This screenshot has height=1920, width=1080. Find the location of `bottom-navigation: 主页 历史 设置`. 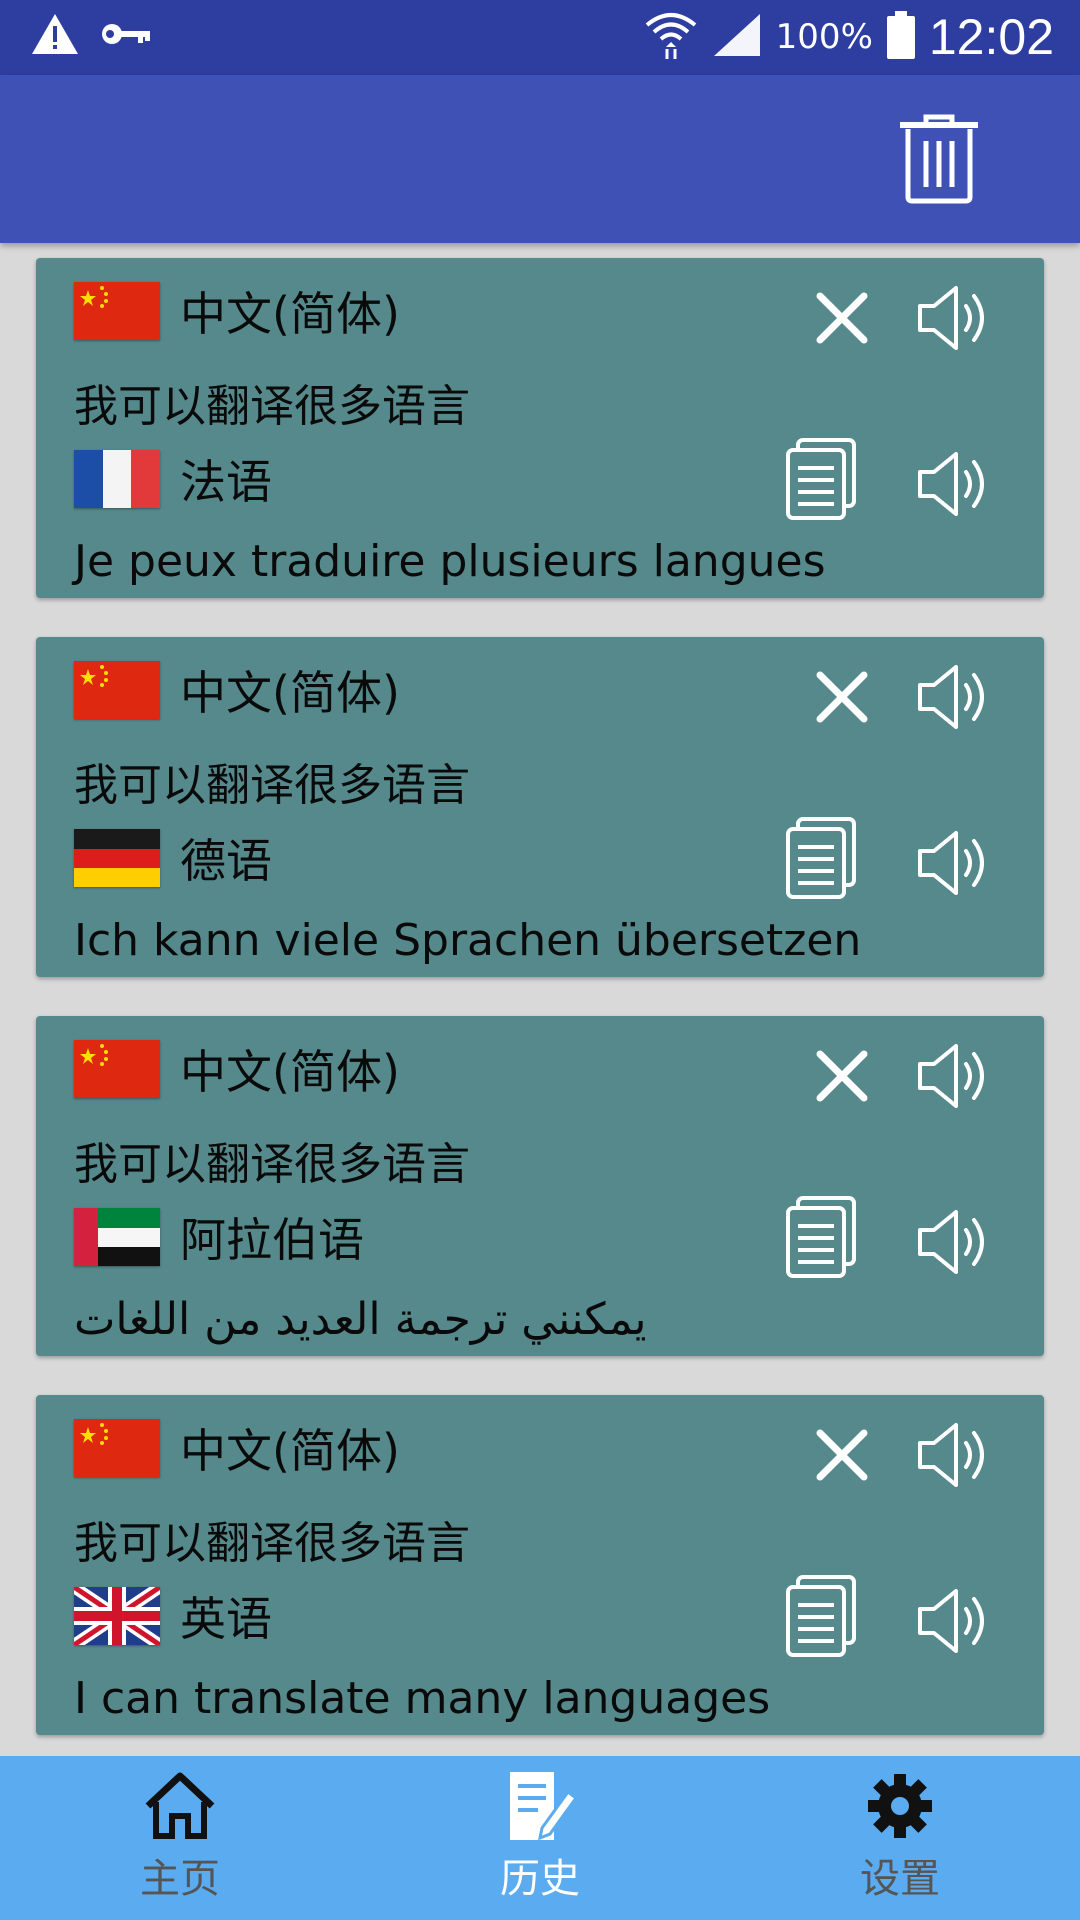

bottom-navigation: 主页 历史 设置 is located at coordinates (540, 1838).